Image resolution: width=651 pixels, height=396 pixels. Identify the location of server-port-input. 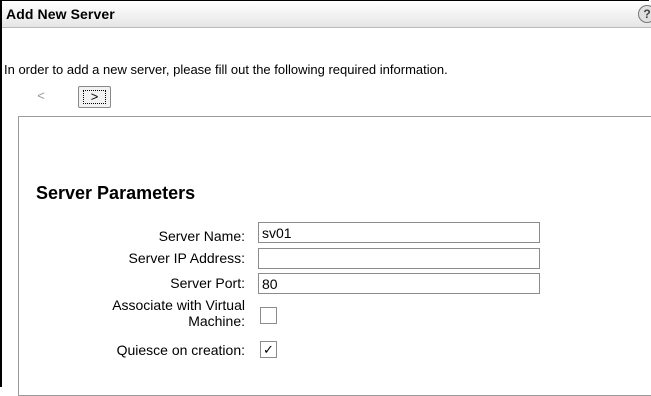
(399, 283).